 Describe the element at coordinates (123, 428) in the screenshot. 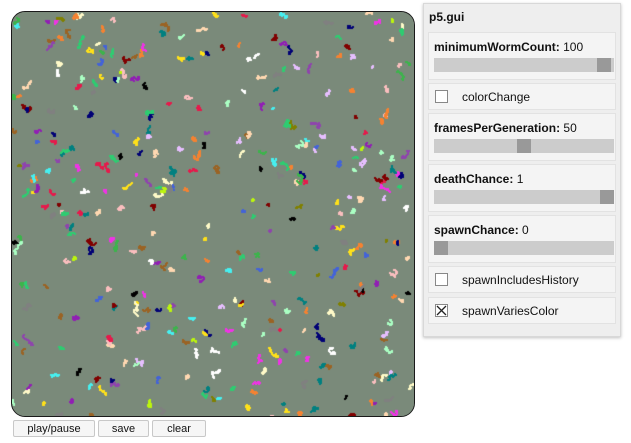

I see `save-button: save` at that location.